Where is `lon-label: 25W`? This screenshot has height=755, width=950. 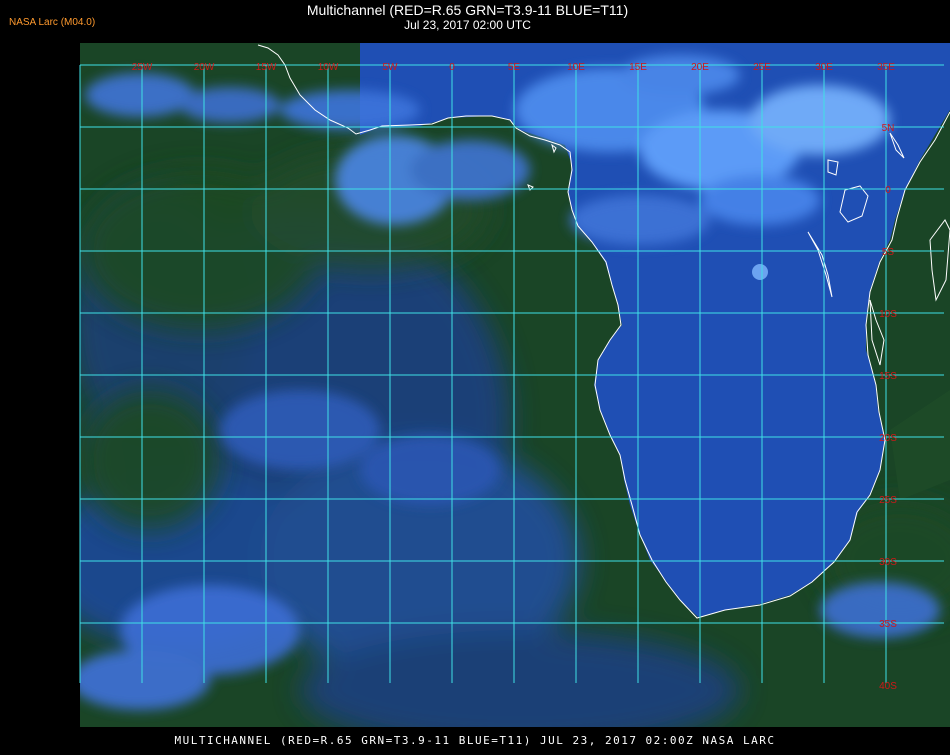 lon-label: 25W is located at coordinates (142, 67).